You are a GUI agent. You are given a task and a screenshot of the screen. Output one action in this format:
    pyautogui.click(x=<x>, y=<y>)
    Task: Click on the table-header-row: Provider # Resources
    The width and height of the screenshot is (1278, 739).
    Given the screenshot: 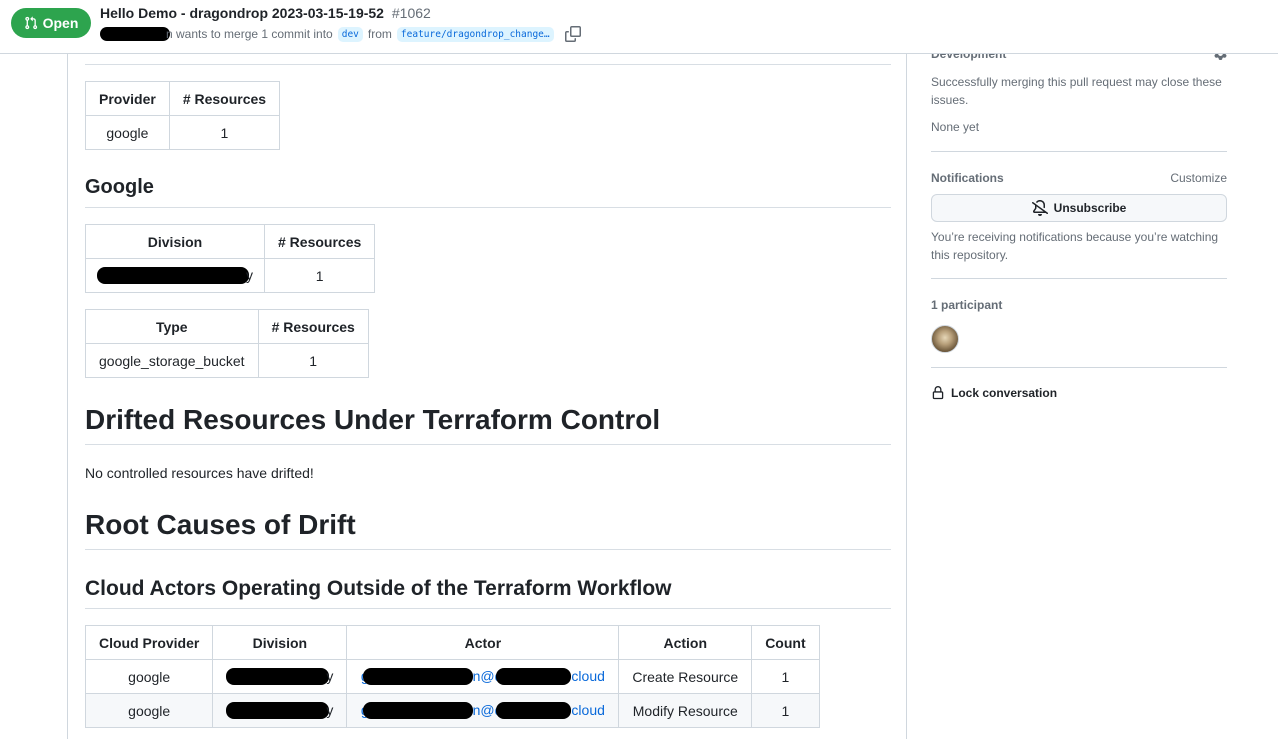 What is the action you would take?
    pyautogui.click(x=183, y=98)
    